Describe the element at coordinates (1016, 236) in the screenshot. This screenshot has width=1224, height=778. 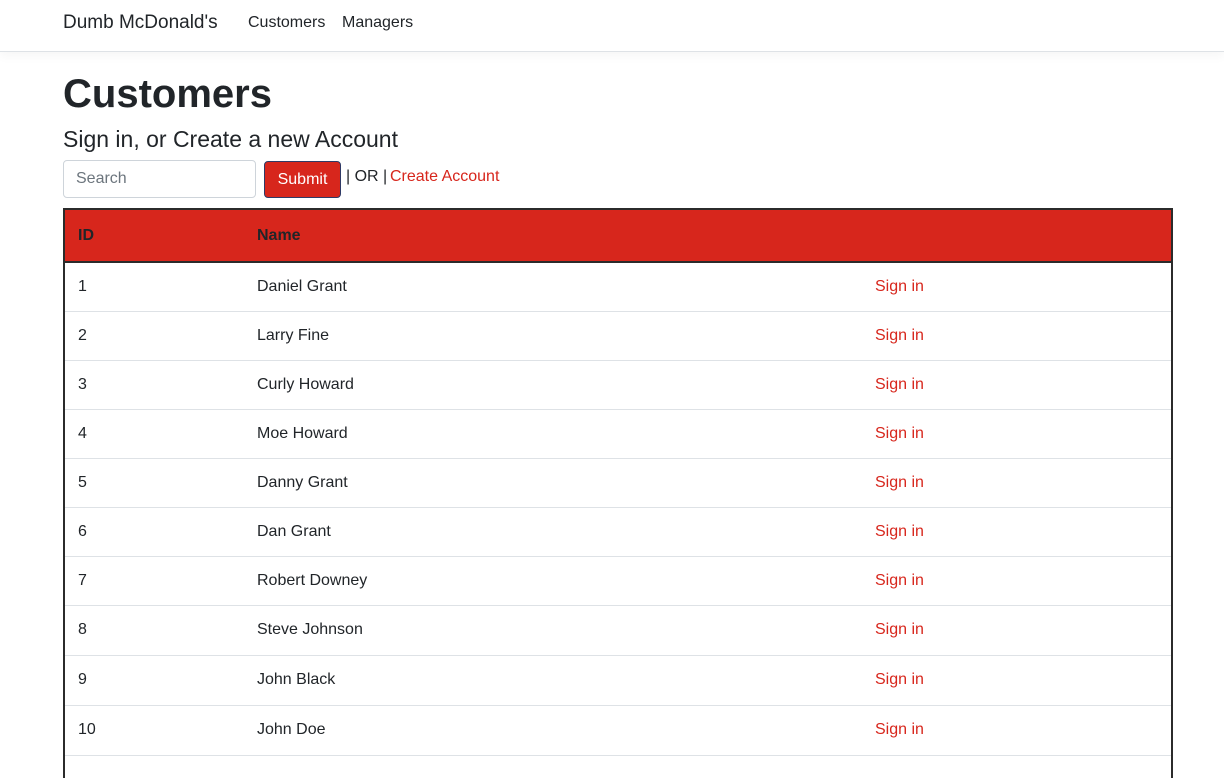
I see `header-action` at that location.